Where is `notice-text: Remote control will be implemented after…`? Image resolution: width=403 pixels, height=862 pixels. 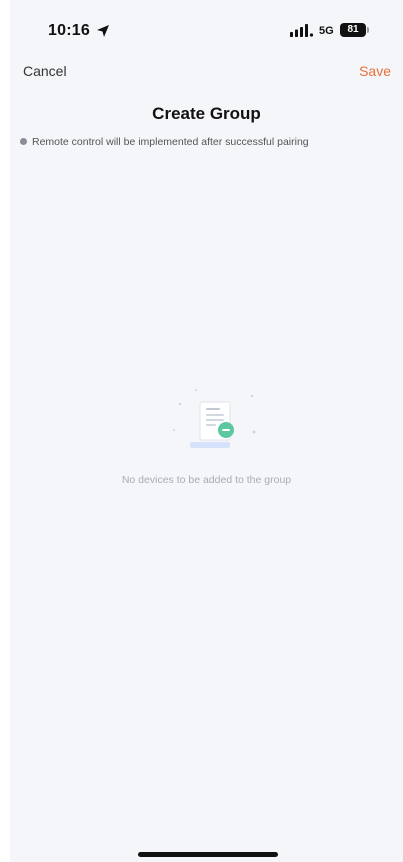
notice-text: Remote control will be implemented after… is located at coordinates (170, 142).